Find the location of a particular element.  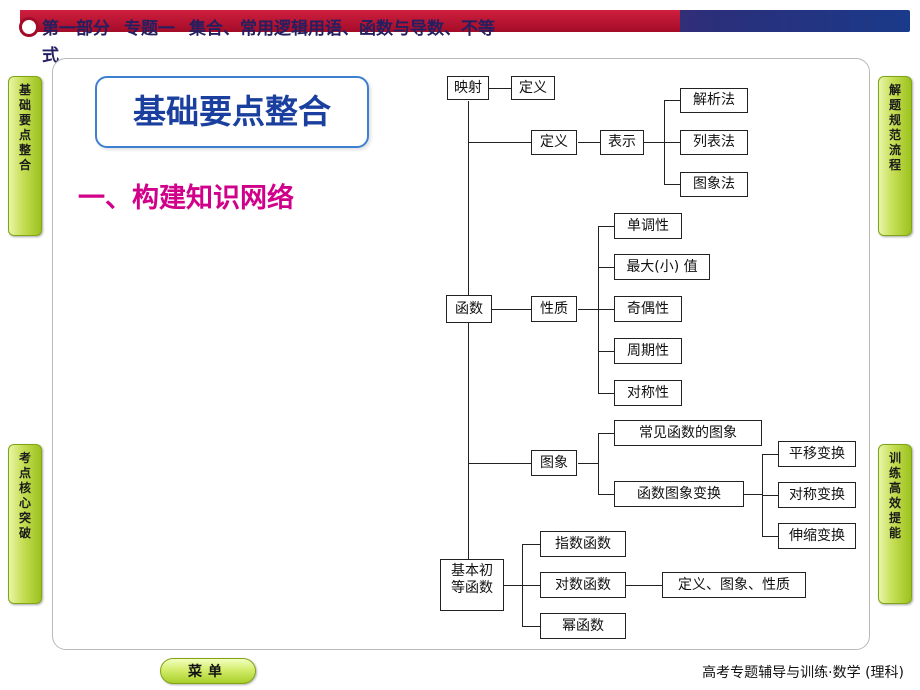

node-function: 函数 is located at coordinates (469, 309).